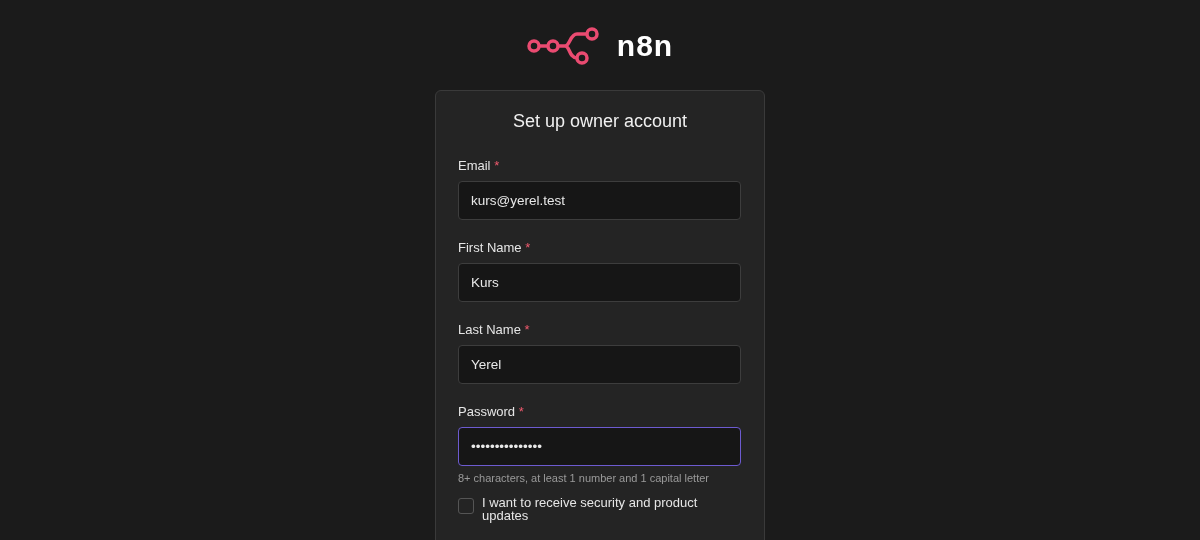  What do you see at coordinates (600, 121) in the screenshot?
I see `card-title: Set up owner account` at bounding box center [600, 121].